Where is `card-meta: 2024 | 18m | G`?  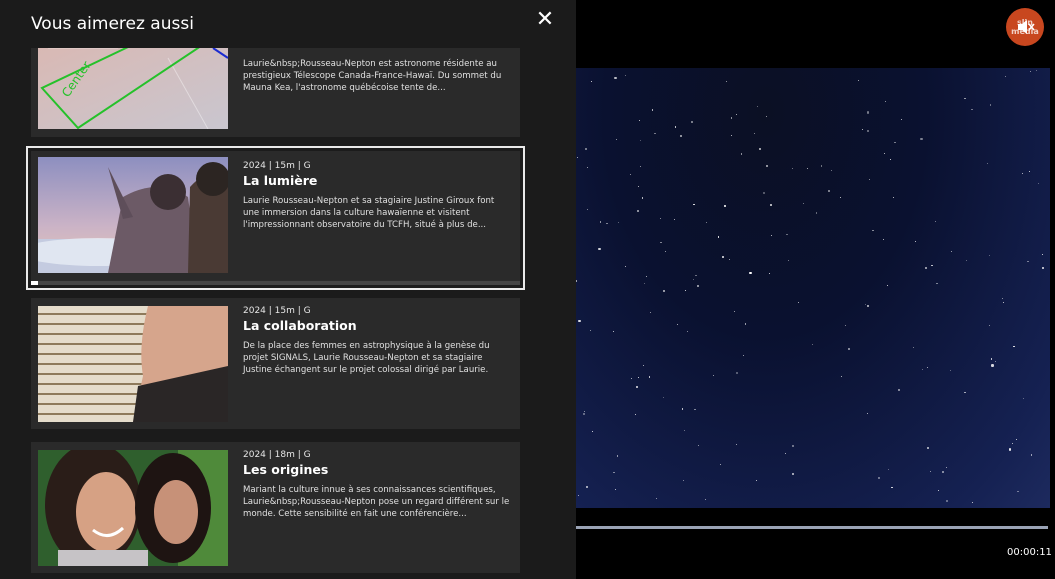
card-meta: 2024 | 18m | G is located at coordinates (277, 455).